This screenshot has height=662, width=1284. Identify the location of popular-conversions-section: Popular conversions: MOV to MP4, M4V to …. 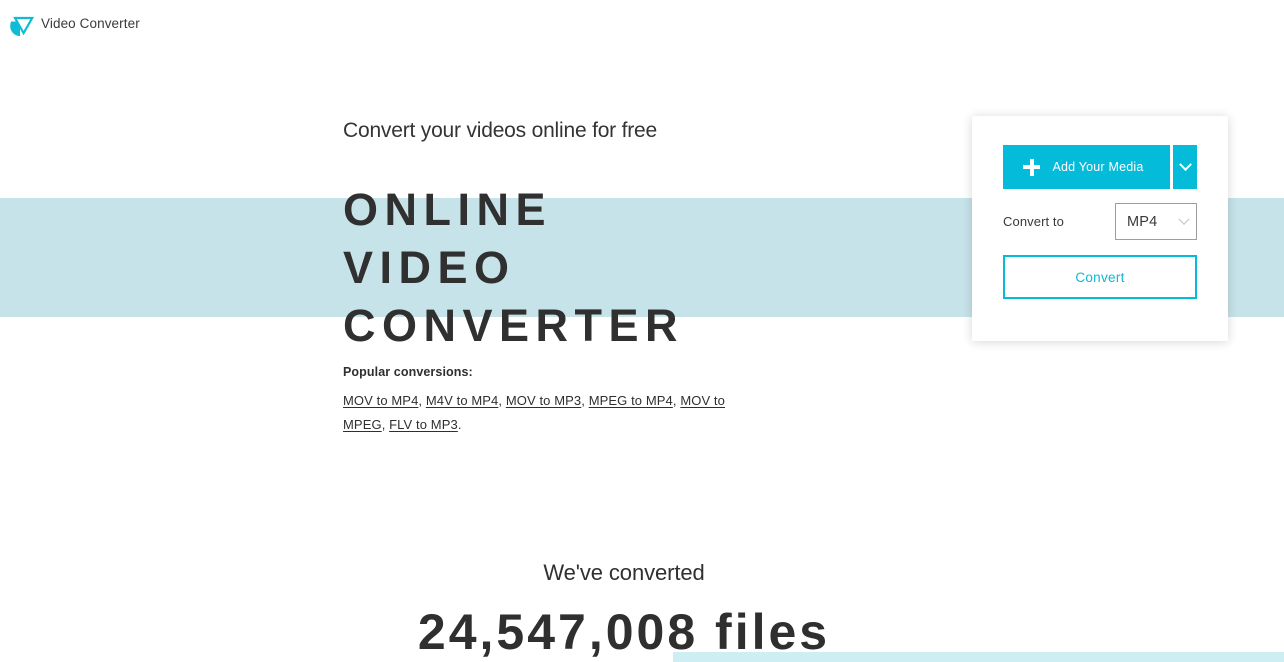
(553, 400).